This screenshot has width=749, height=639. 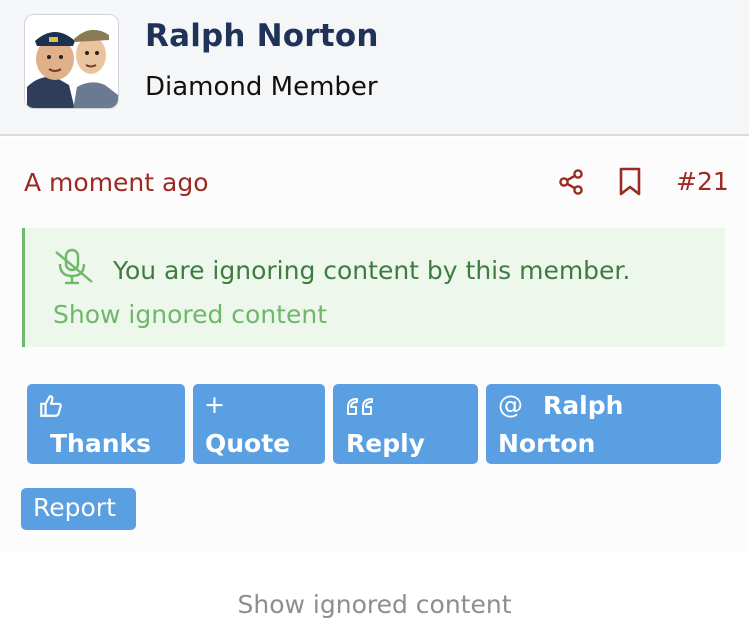 What do you see at coordinates (51, 406) in the screenshot?
I see `thumbs-up-icon` at bounding box center [51, 406].